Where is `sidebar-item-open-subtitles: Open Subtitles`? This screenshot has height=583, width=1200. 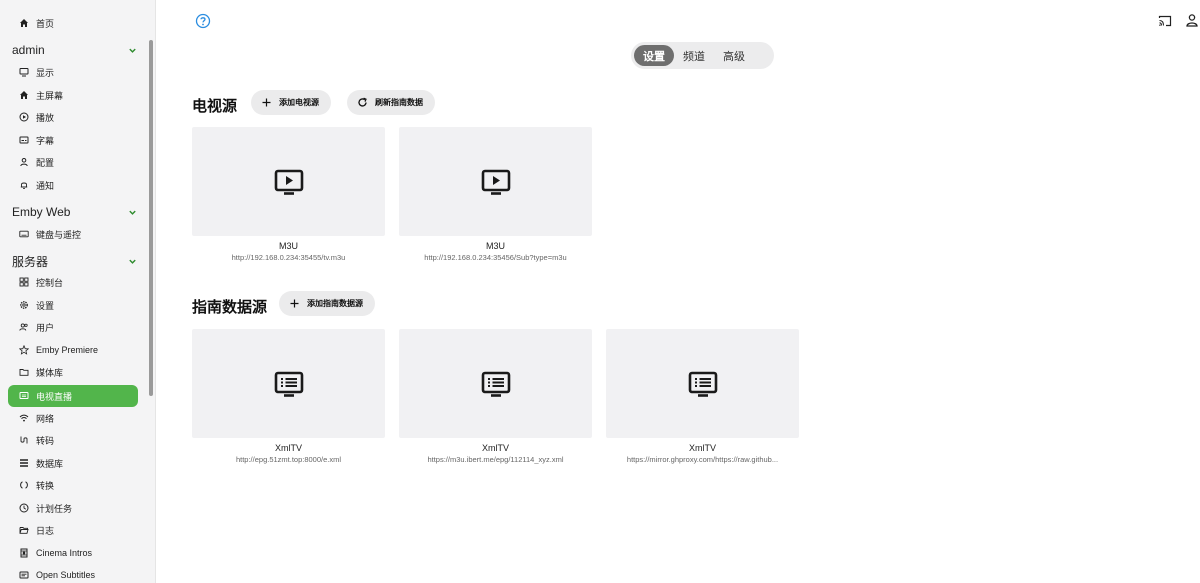 sidebar-item-open-subtitles: Open Subtitles is located at coordinates (73, 573).